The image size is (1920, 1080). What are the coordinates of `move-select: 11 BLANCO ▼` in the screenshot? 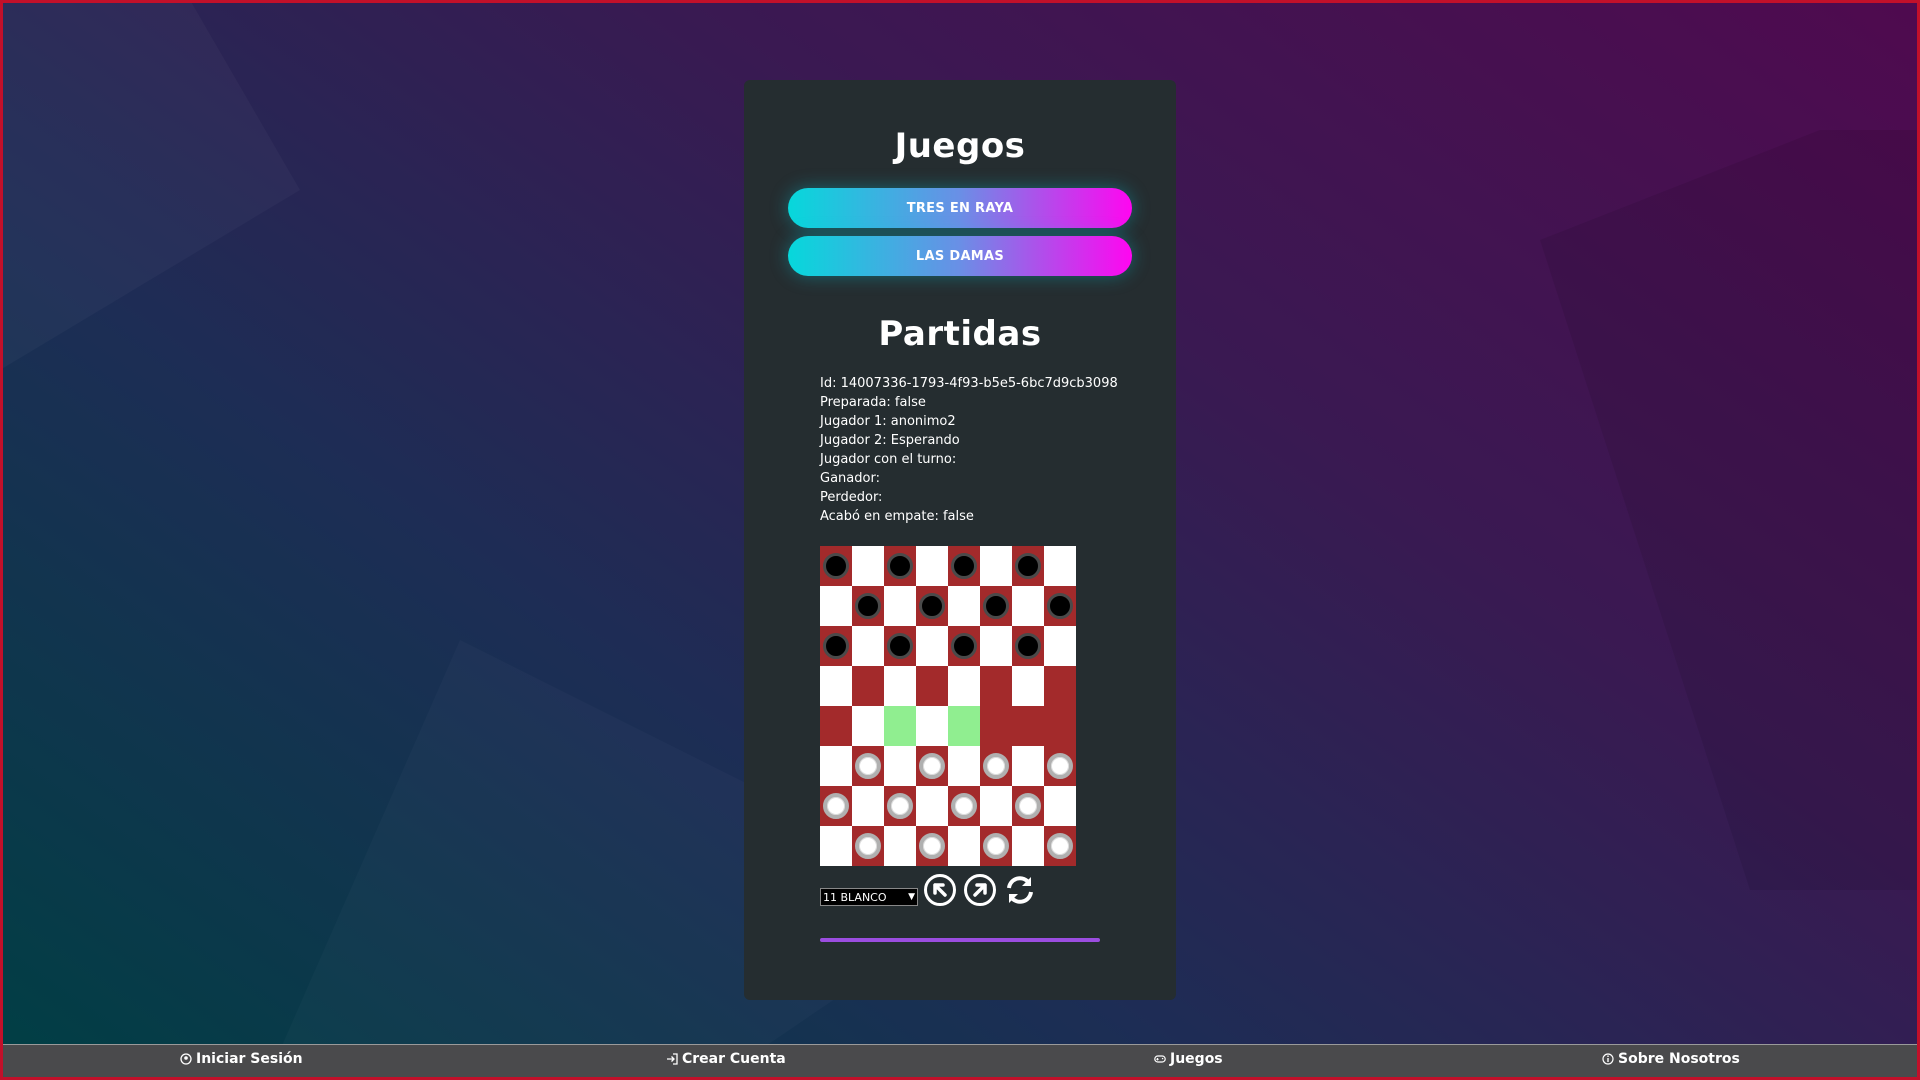 It's located at (869, 897).